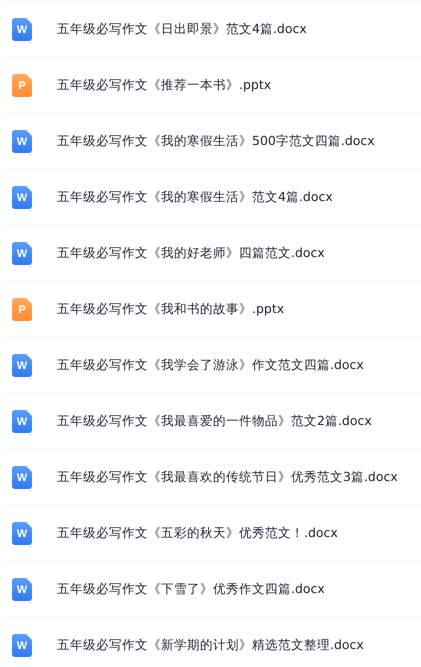 This screenshot has height=667, width=421. I want to click on file-name: 五年级必写作文《新学期的计划》精选范文整理.docx, so click(210, 645).